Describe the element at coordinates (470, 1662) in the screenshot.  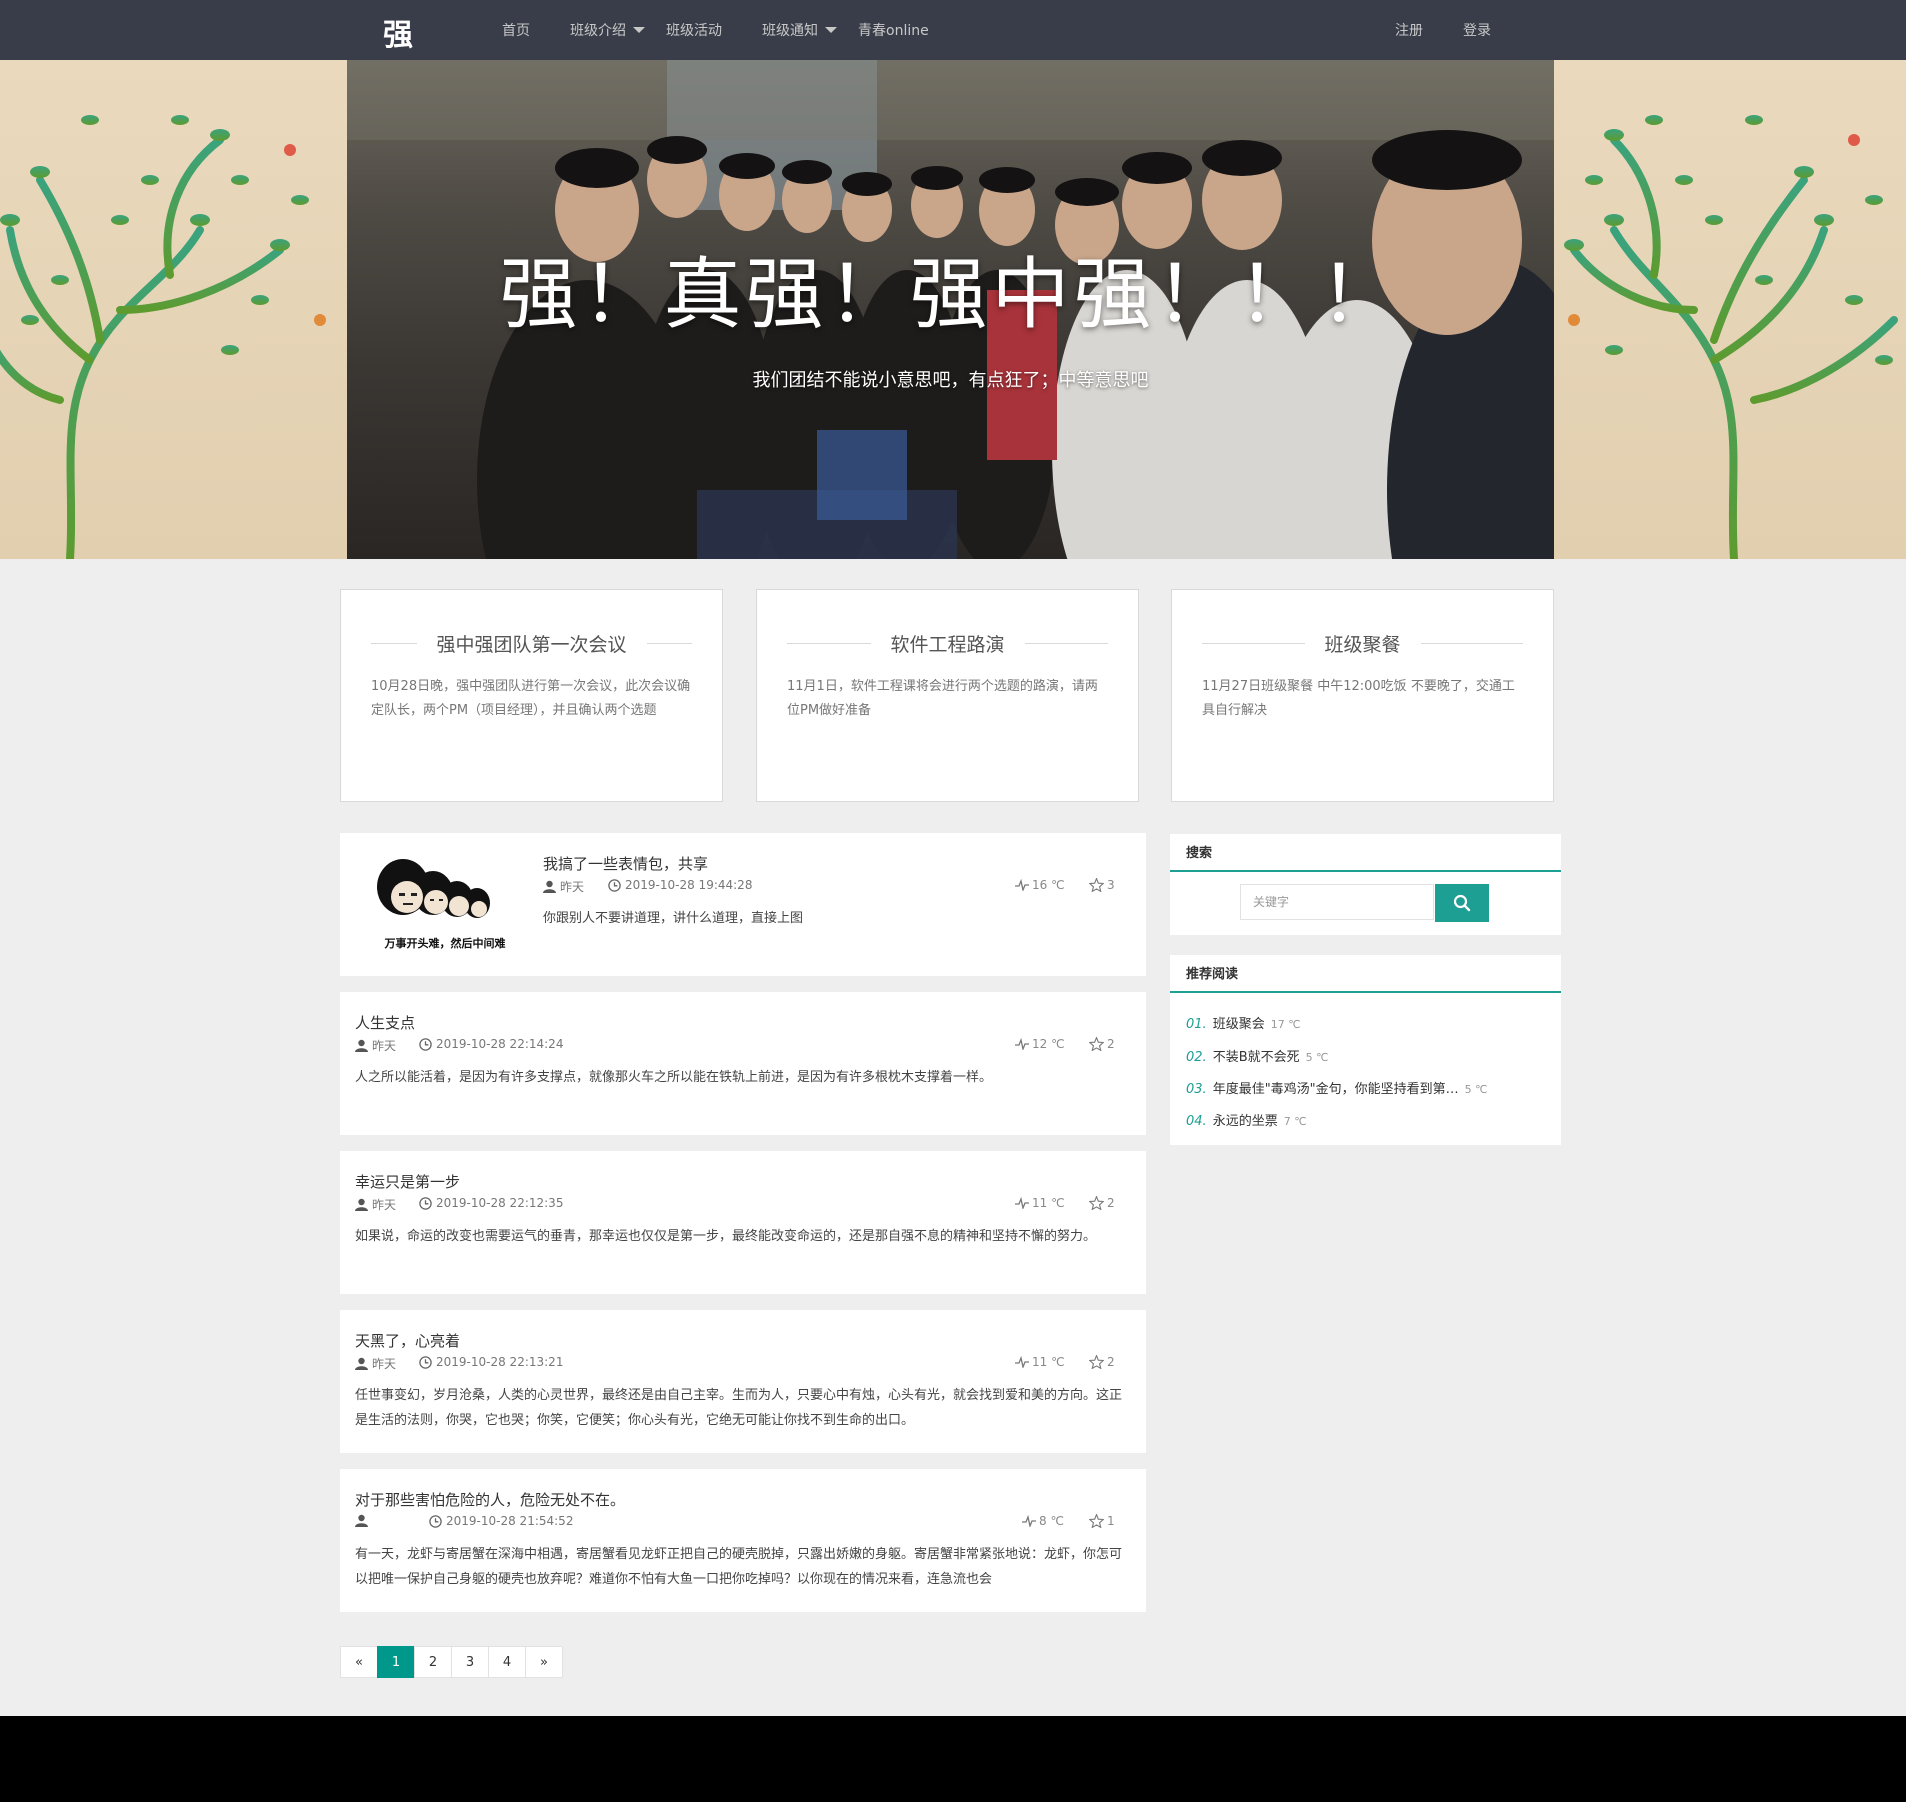
I see `page-3-button: 3` at that location.